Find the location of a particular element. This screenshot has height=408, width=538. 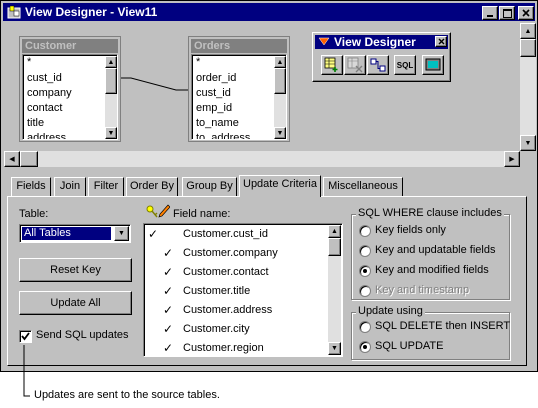

callout-text: Updates are sent to the source tables. is located at coordinates (127, 395).